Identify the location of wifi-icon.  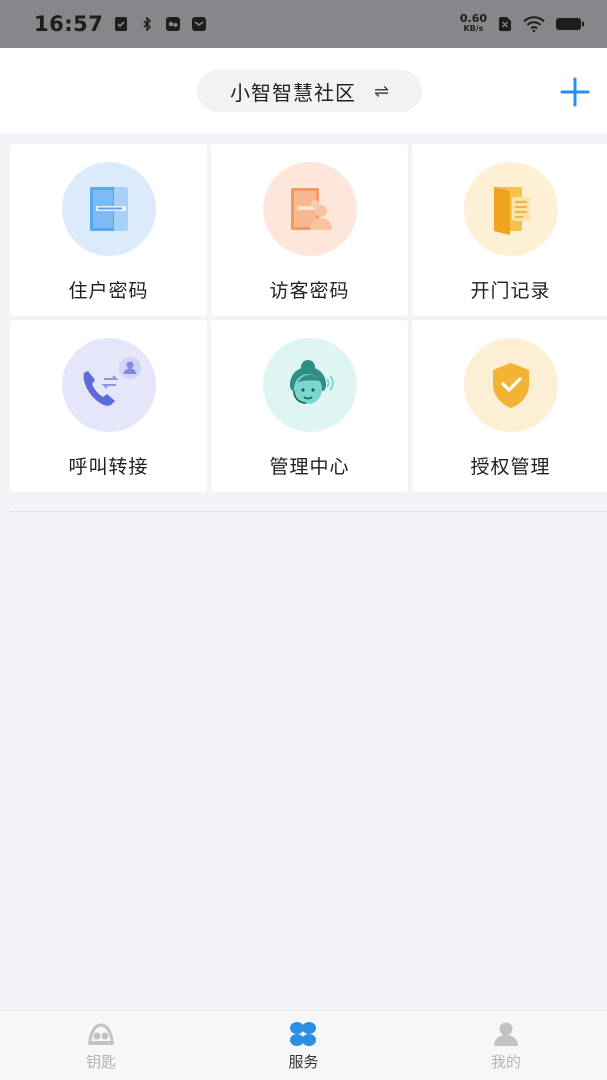
(534, 24).